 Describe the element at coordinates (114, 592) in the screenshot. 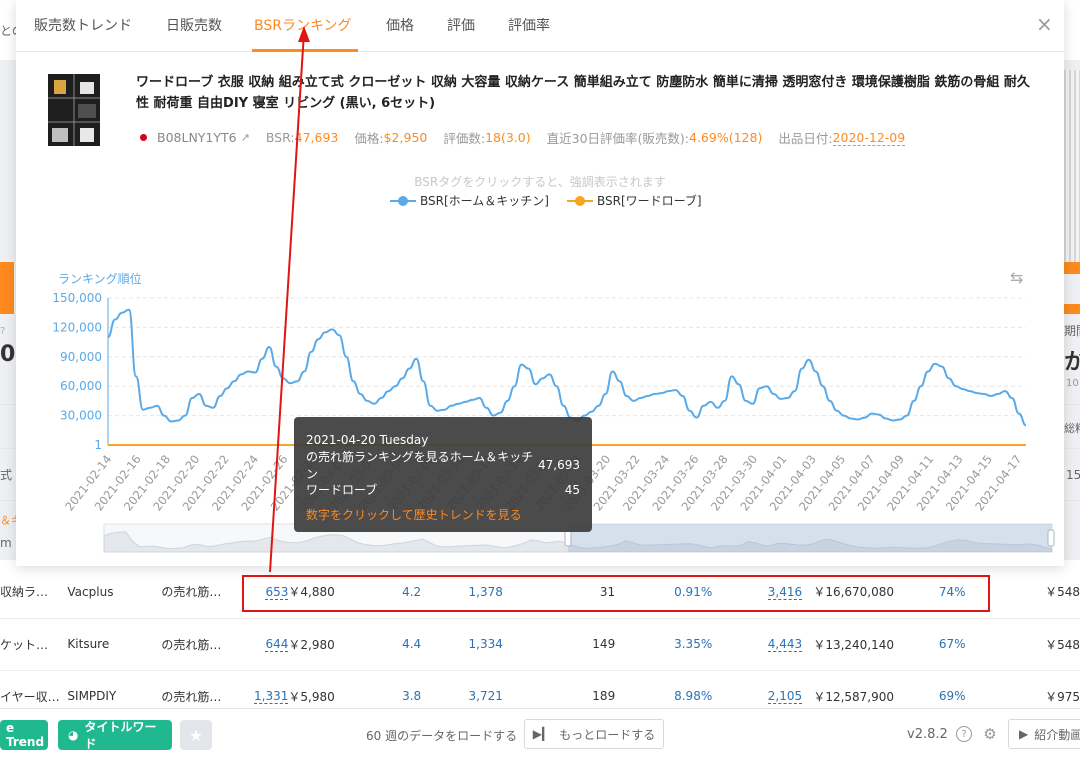

I see `table-cell-brand: Vacplus` at that location.